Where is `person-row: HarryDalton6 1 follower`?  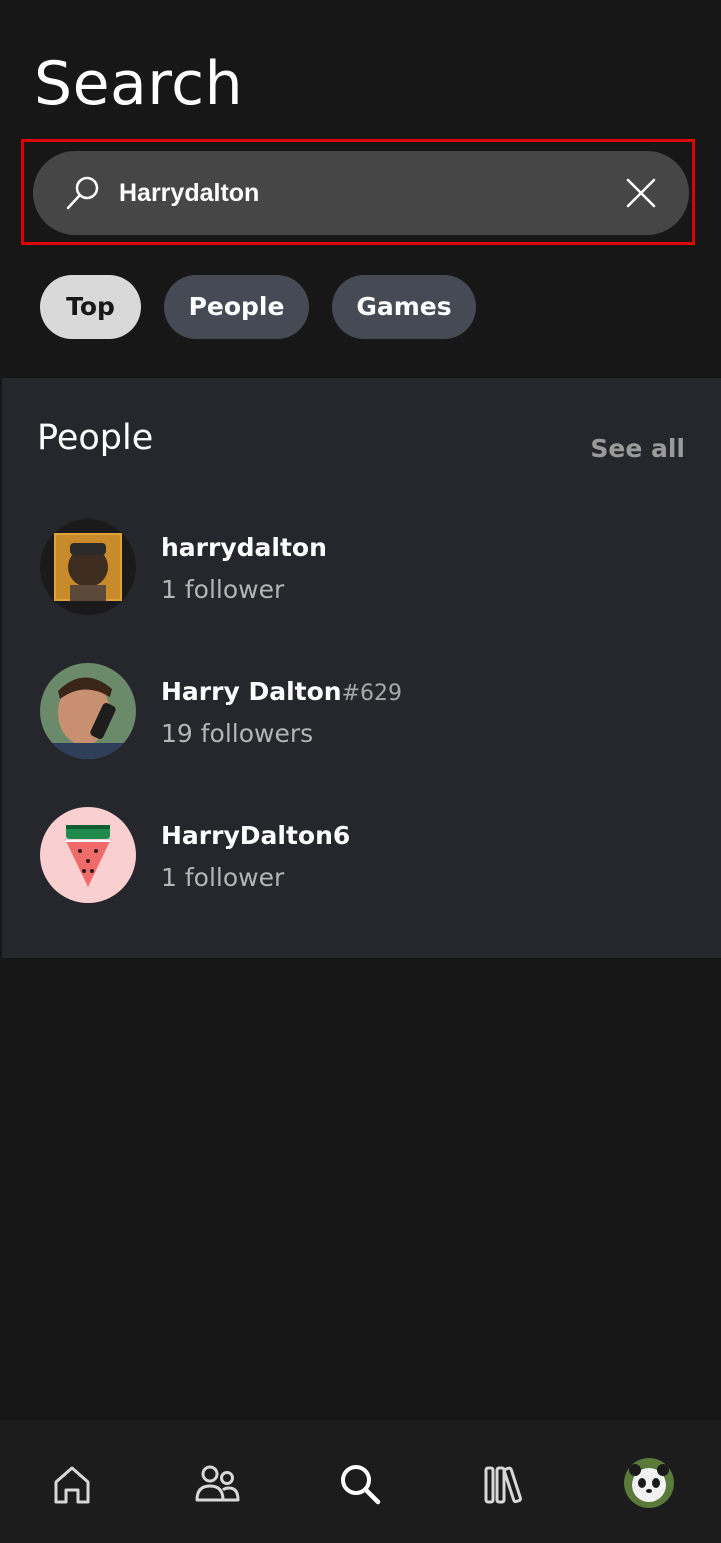
person-row: HarryDalton6 1 follower is located at coordinates (361, 866).